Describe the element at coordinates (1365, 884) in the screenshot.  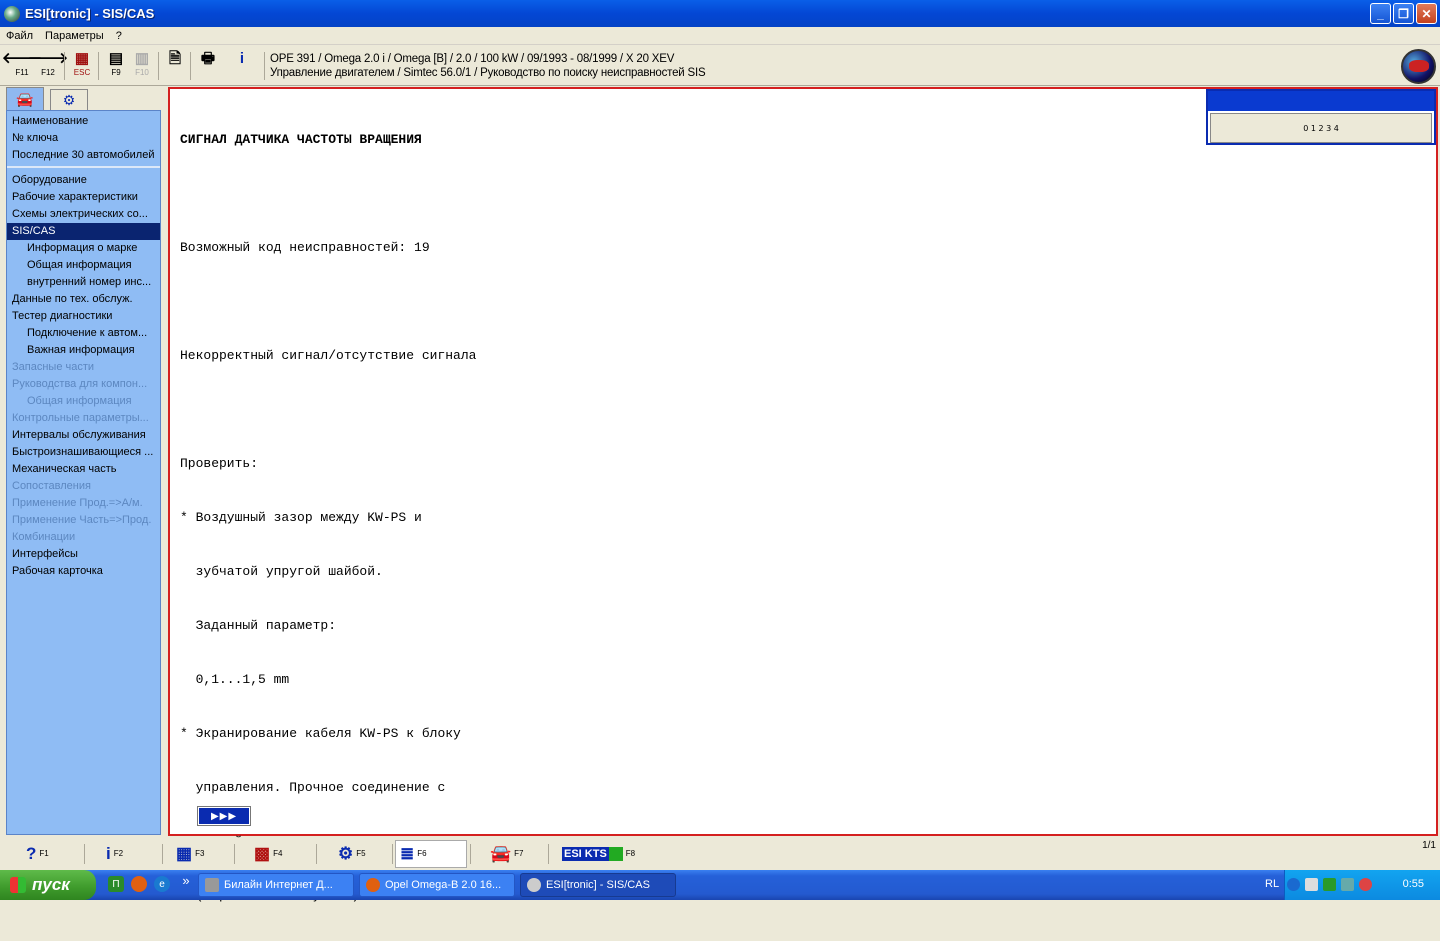
I see `yandex-icon` at that location.